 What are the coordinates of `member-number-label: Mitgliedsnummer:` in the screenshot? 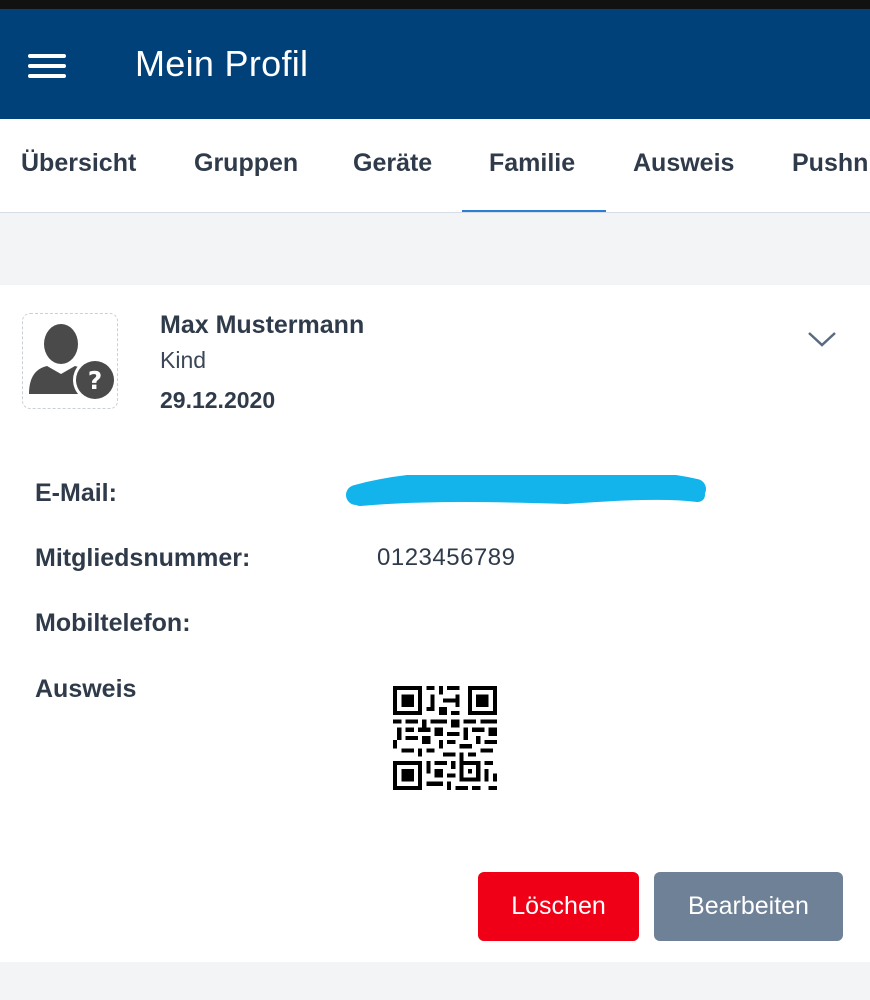 It's located at (143, 558).